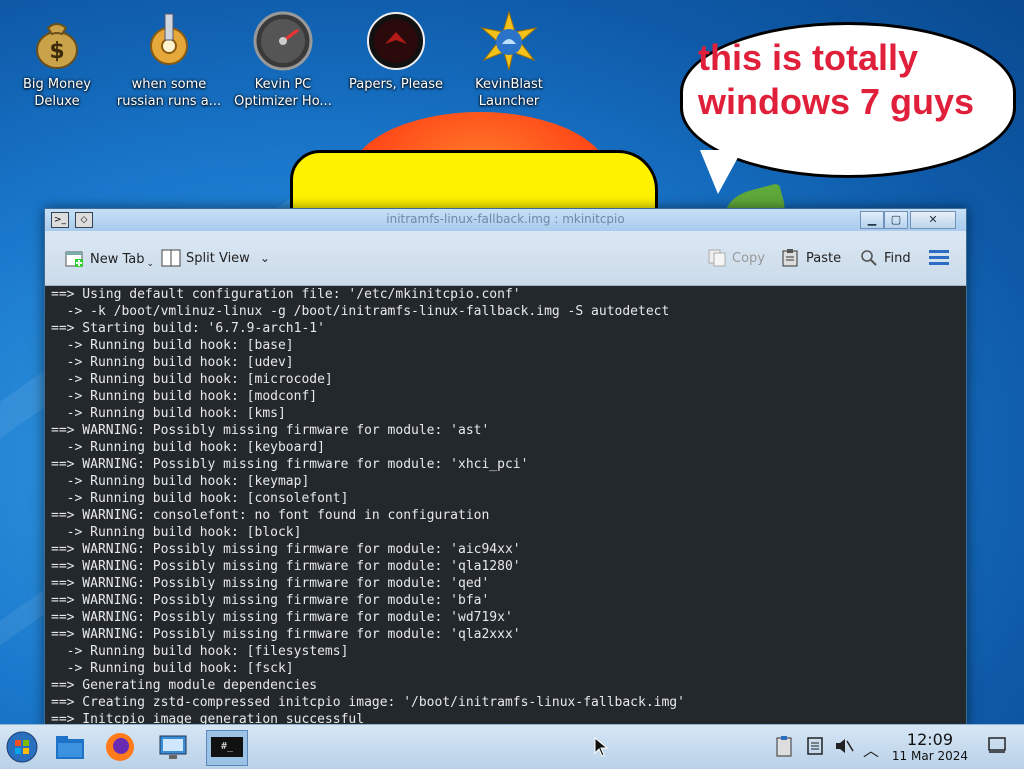  I want to click on clock: 12:09 11 Mar 2024, so click(929, 747).